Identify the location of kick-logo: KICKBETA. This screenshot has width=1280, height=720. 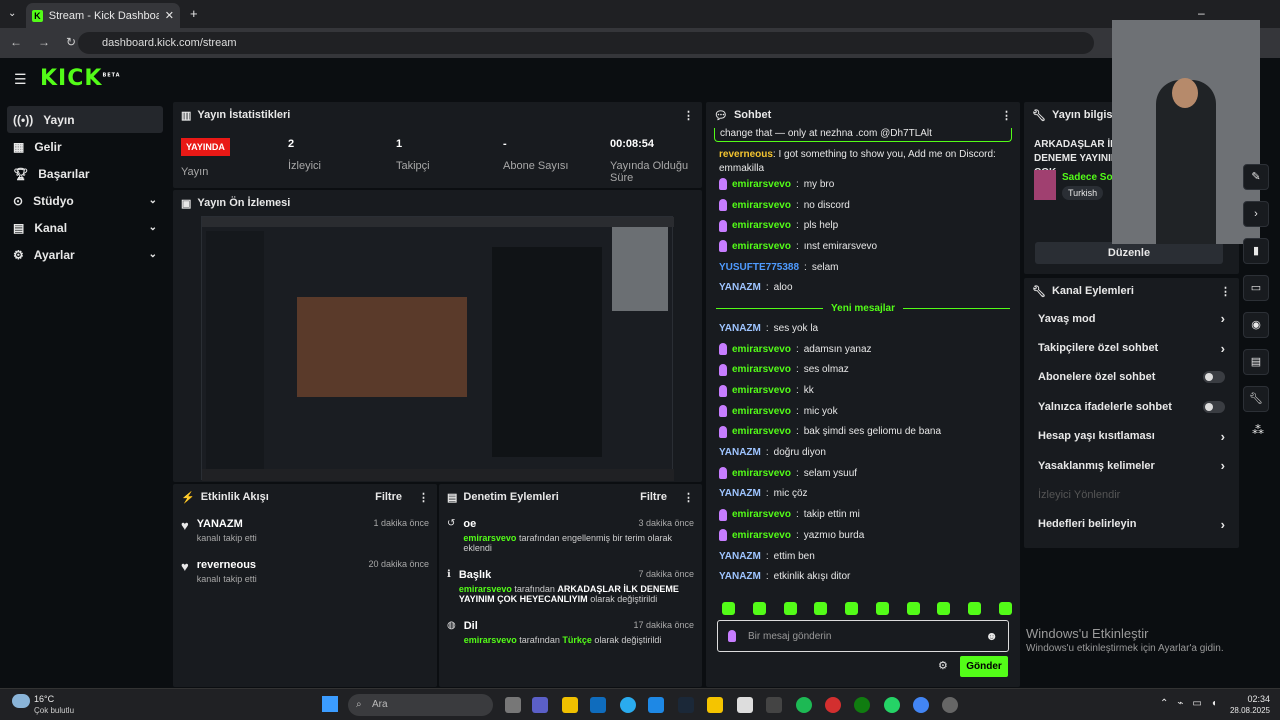
(80, 78).